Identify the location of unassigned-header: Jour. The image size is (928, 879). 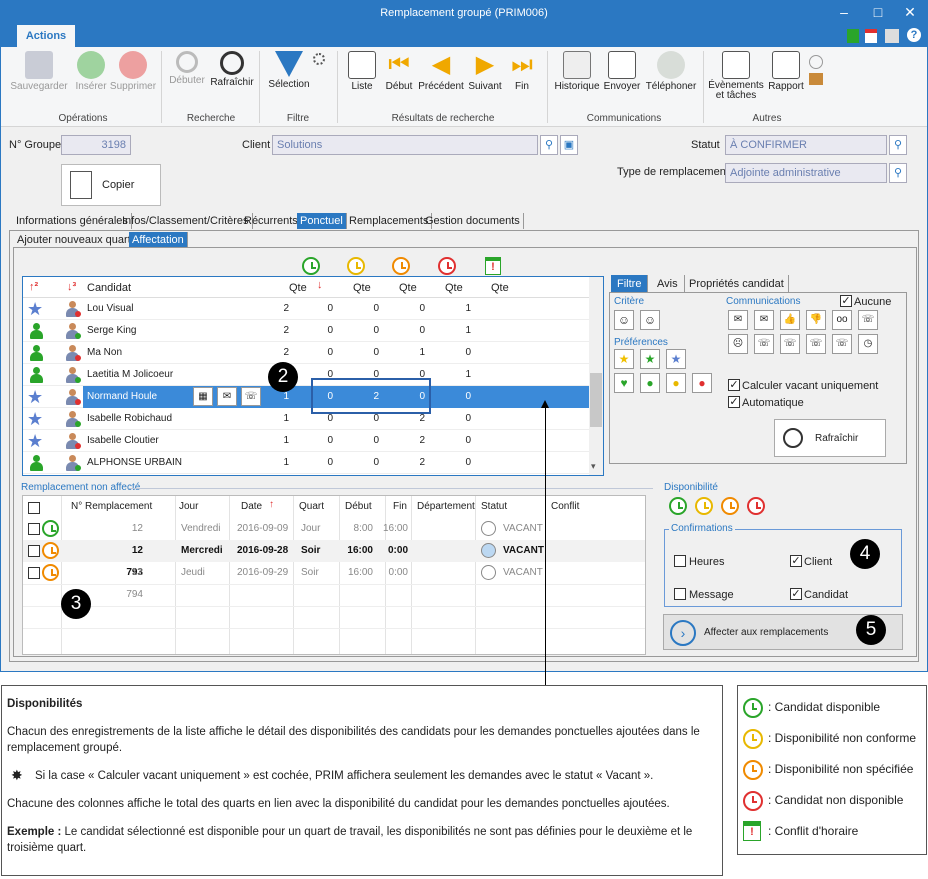
(188, 506).